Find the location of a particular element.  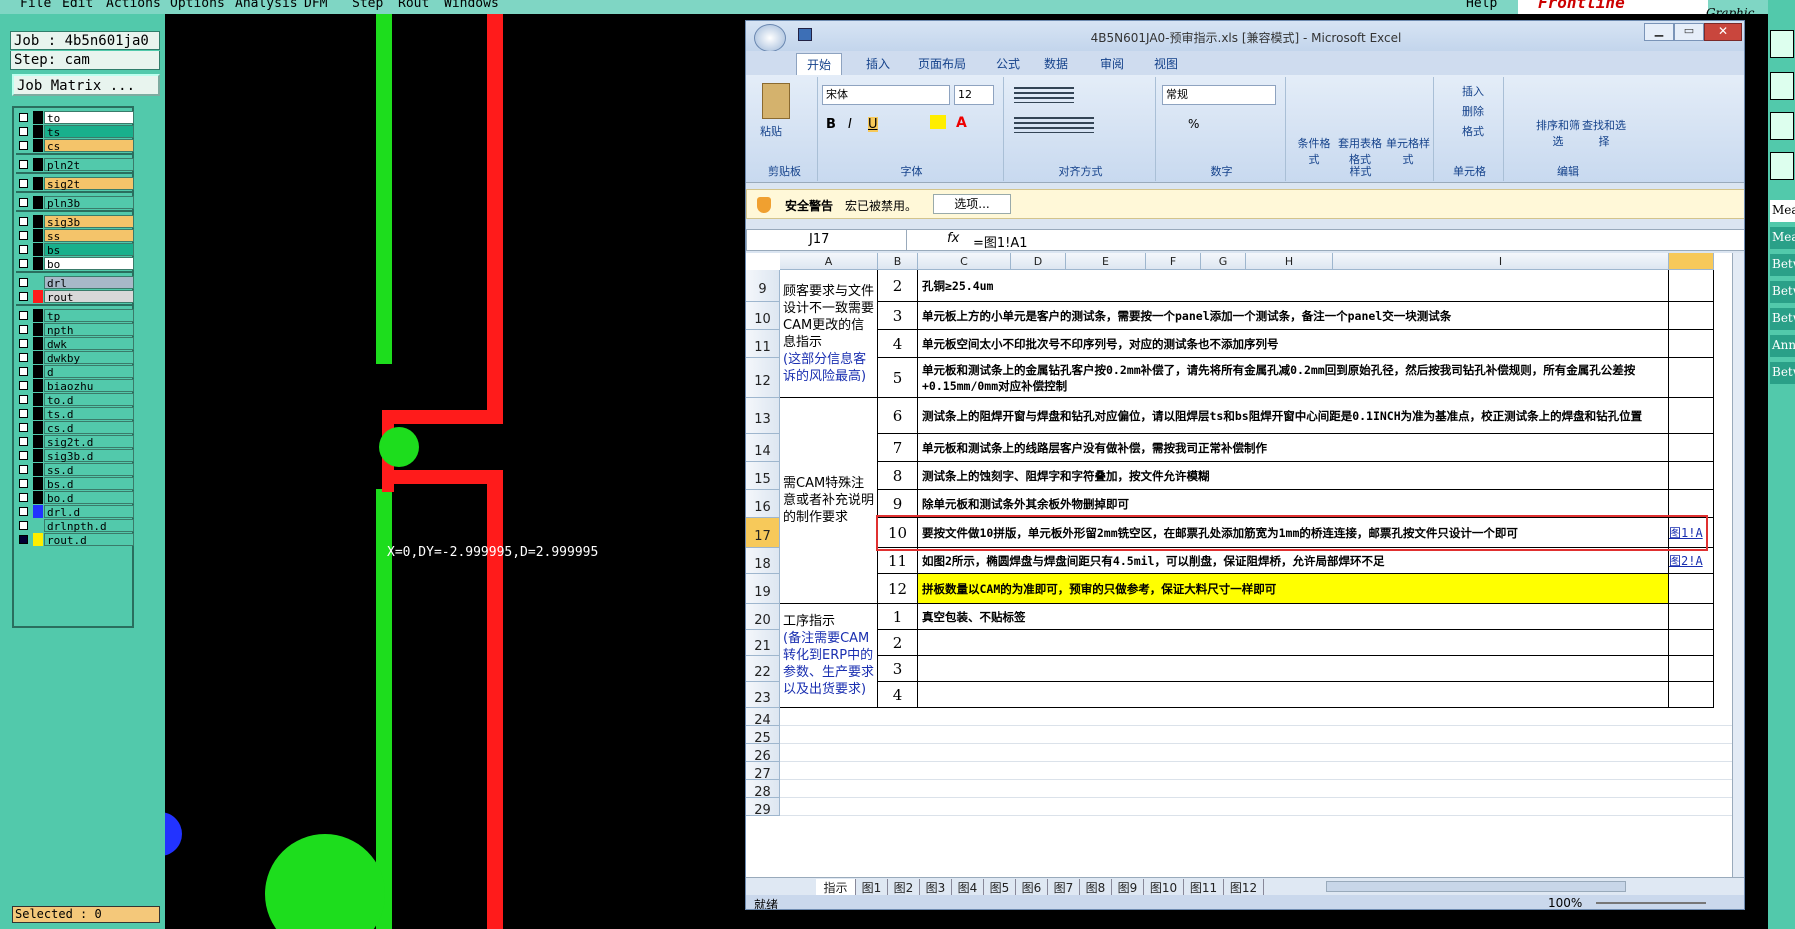

sort-filter-button: 排序和筛选 is located at coordinates (1558, 133).